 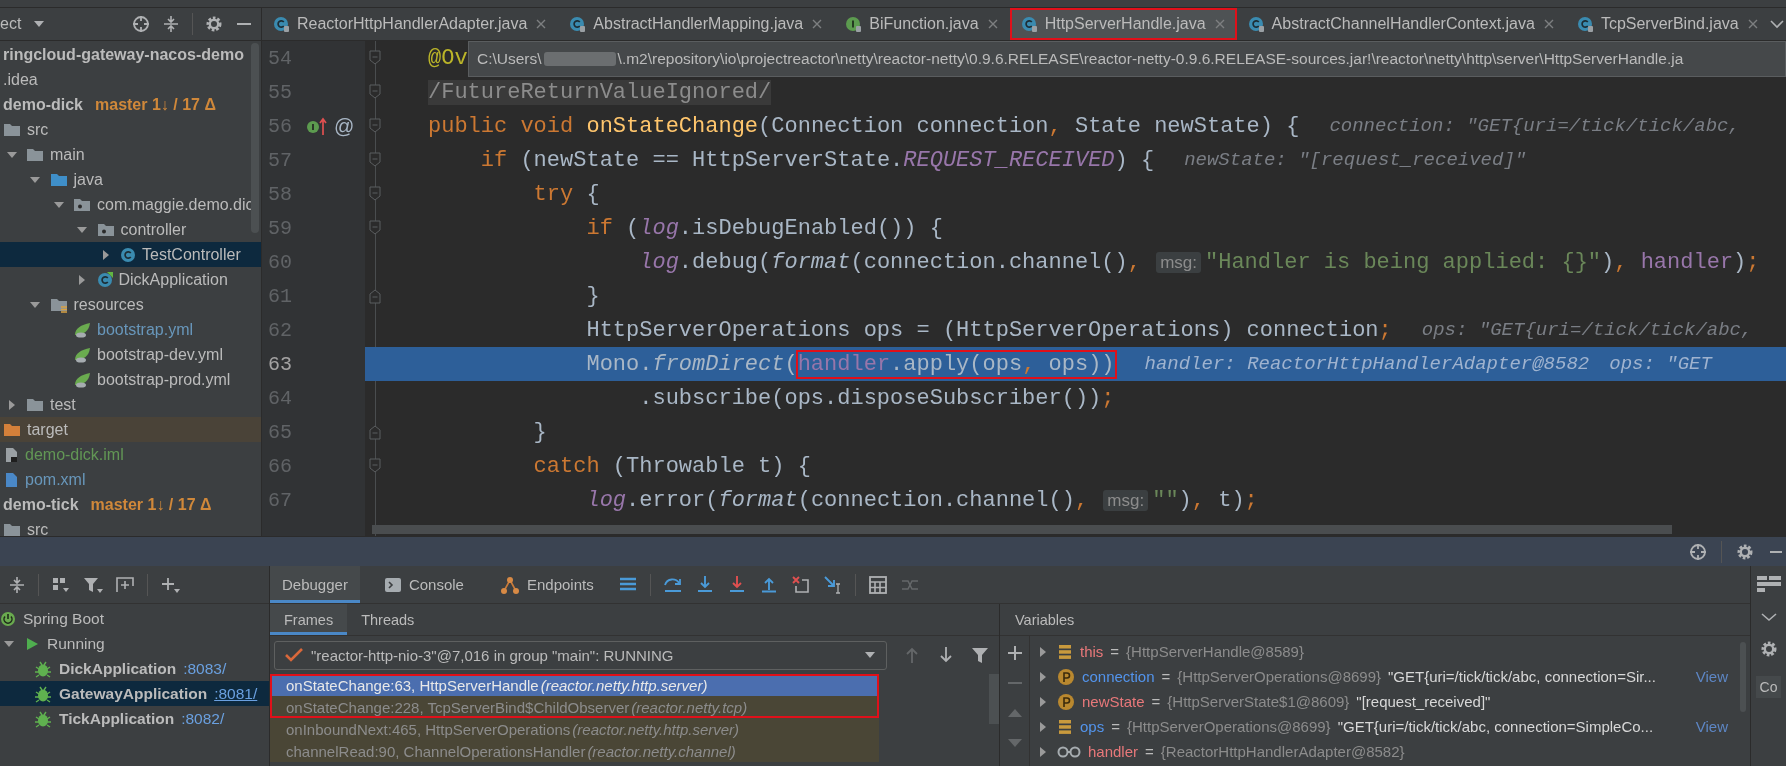 What do you see at coordinates (82, 204) in the screenshot?
I see `package-icon` at bounding box center [82, 204].